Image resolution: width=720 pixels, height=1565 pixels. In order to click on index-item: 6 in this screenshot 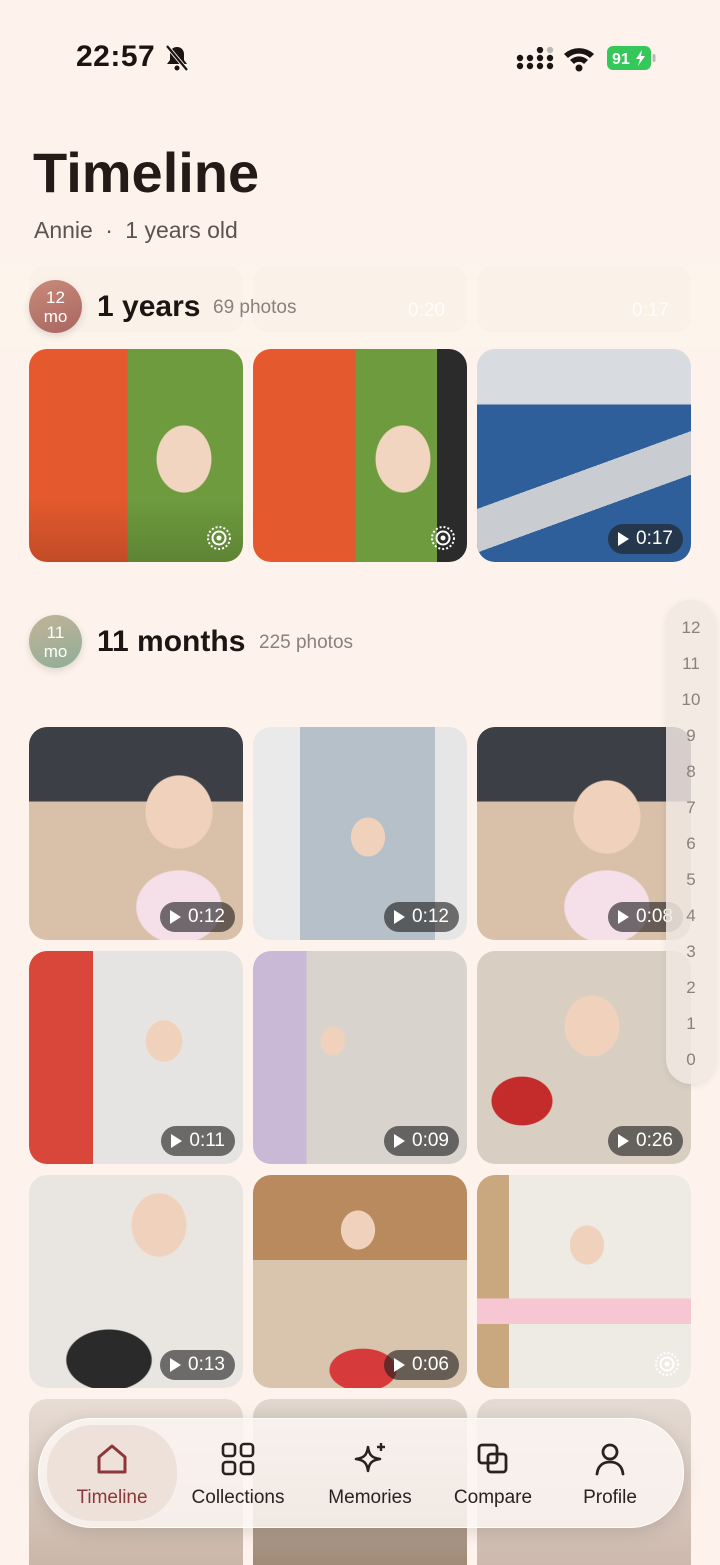, I will do `click(691, 844)`.